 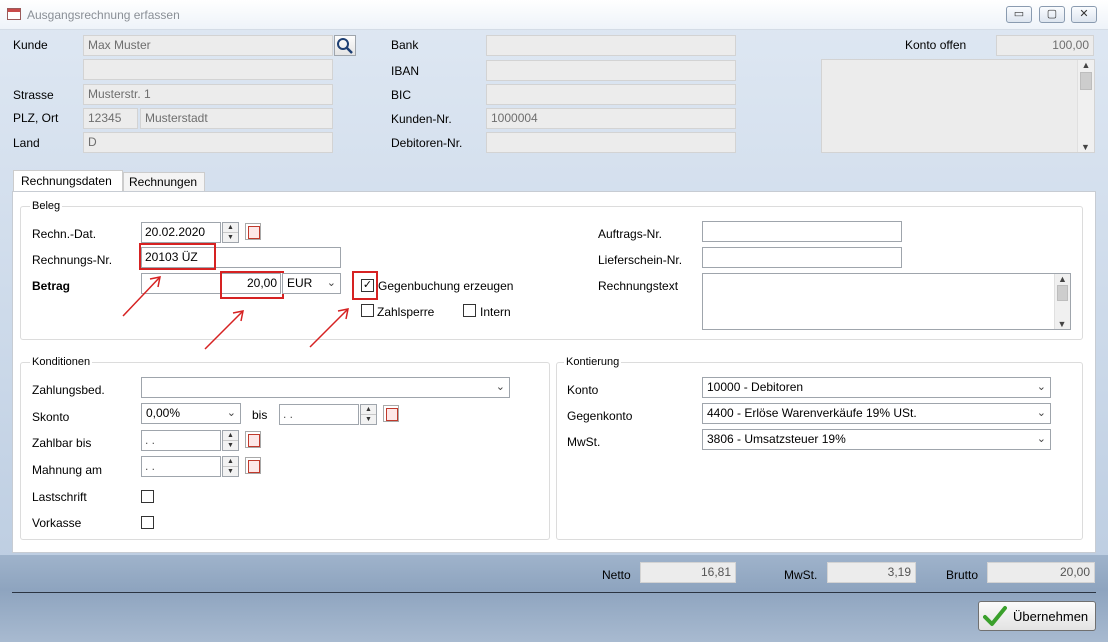 I want to click on zahlbar-bis-spinner: ▲ ▼, so click(x=230, y=440).